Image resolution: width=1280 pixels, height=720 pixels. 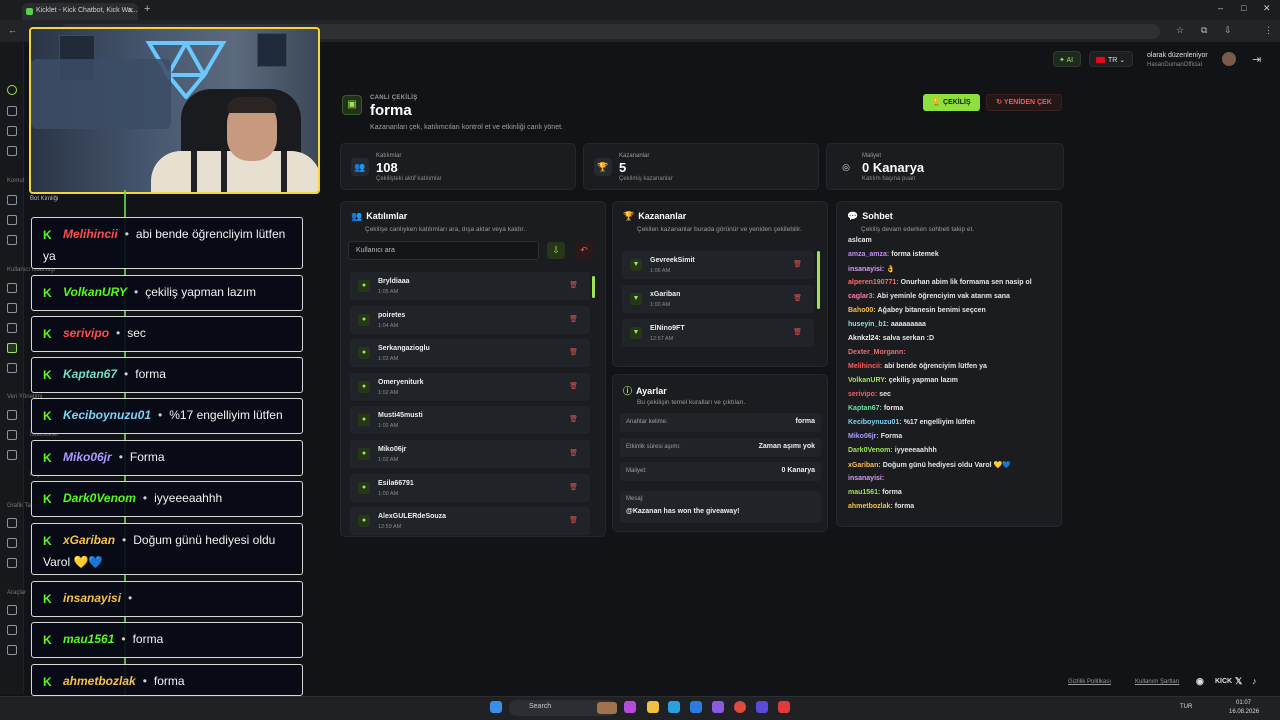 I want to click on file-icon, so click(x=12, y=455).